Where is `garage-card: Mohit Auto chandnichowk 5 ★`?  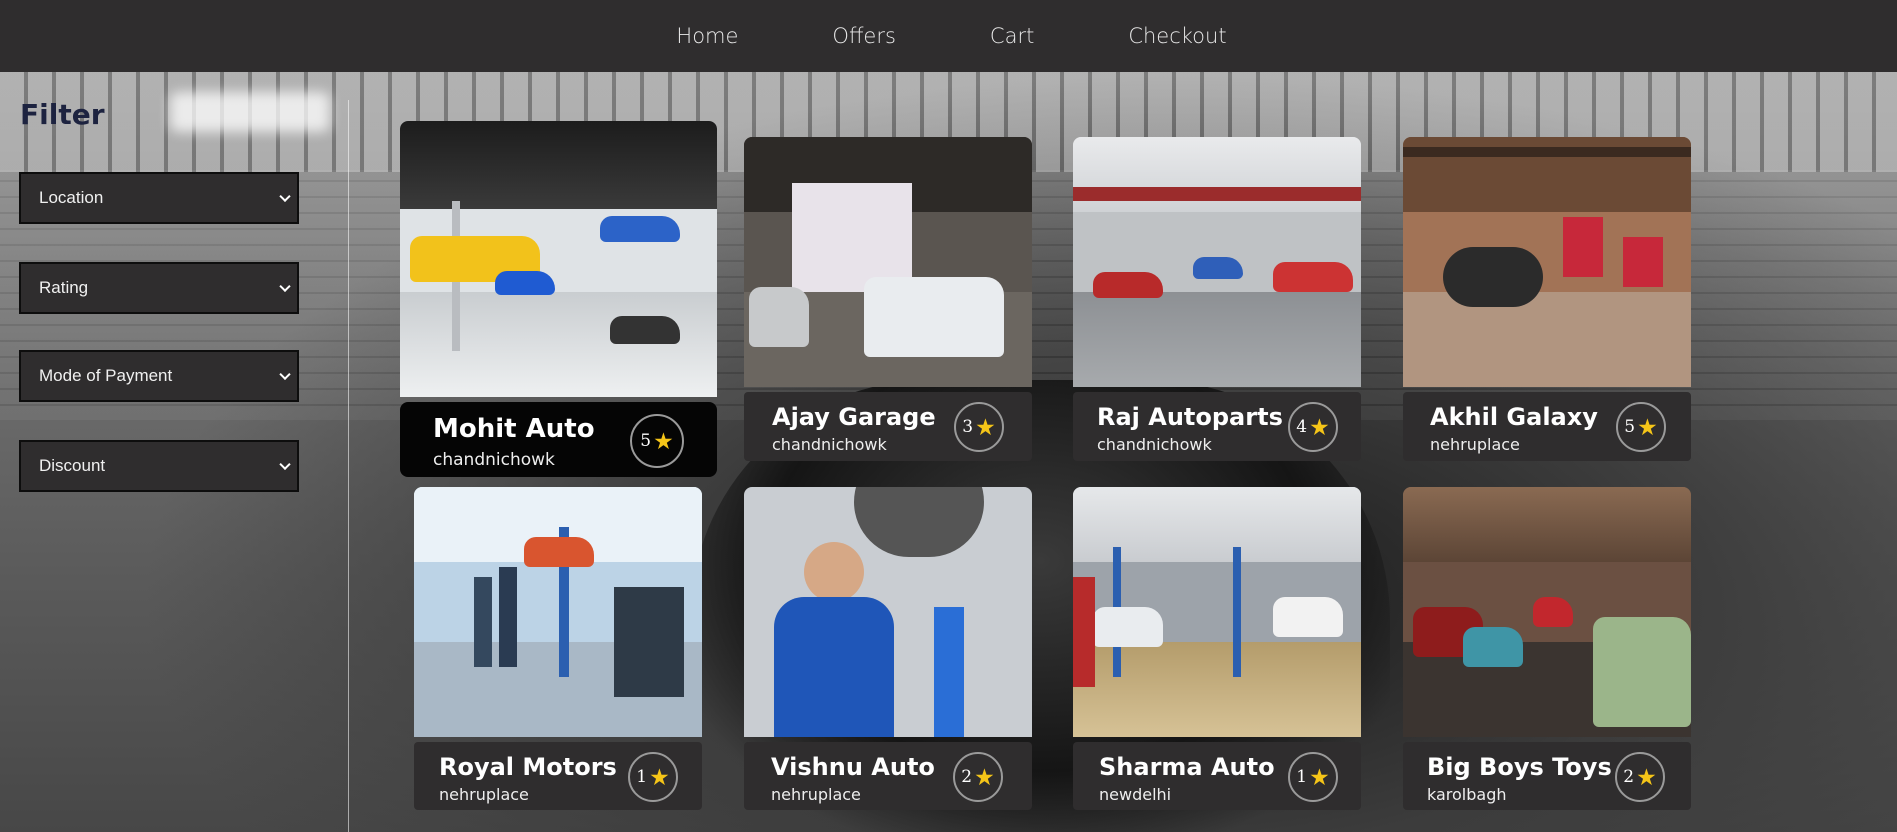 garage-card: Mohit Auto chandnichowk 5 ★ is located at coordinates (558, 299).